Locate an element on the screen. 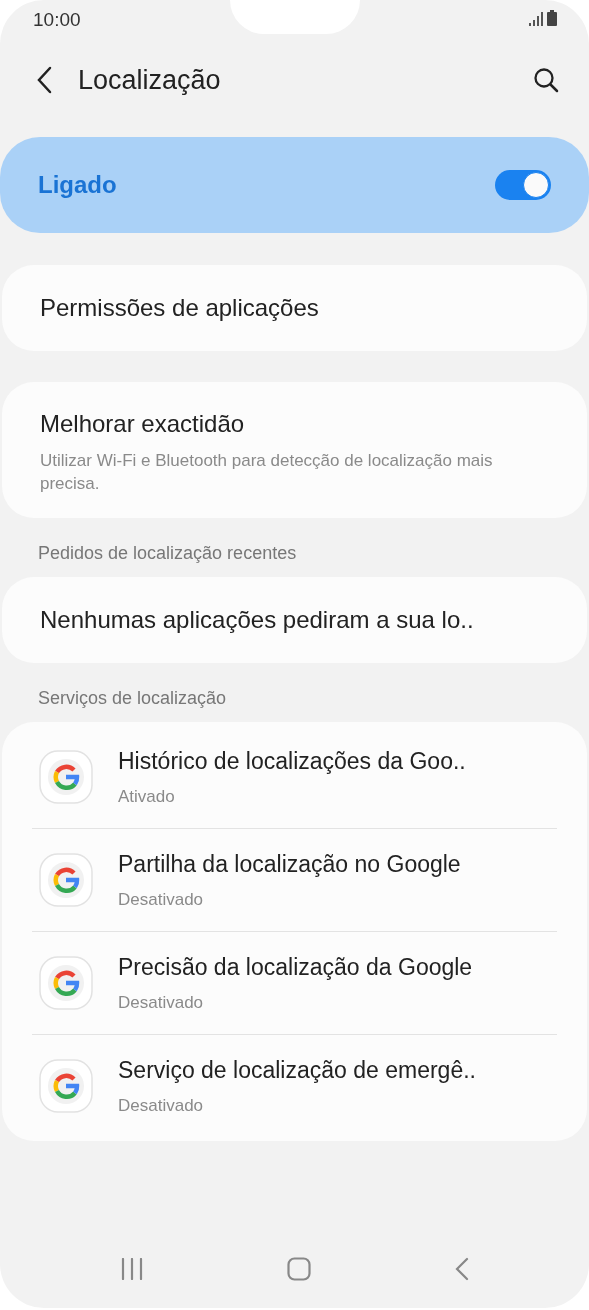 Image resolution: width=589 pixels, height=1310 pixels. card-title: Permissões de aplicações is located at coordinates (180, 308).